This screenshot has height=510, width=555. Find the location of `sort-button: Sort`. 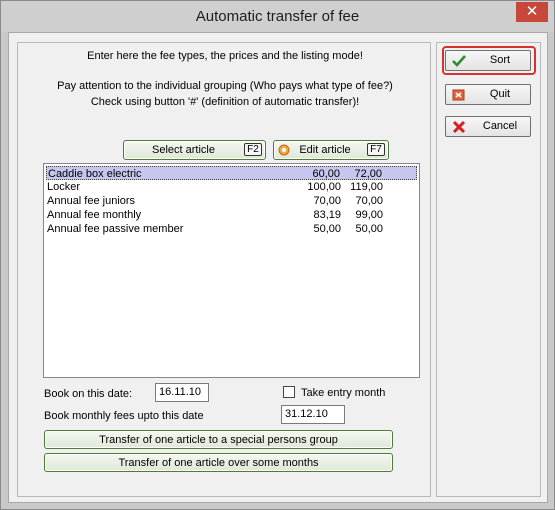

sort-button: Sort is located at coordinates (488, 60).